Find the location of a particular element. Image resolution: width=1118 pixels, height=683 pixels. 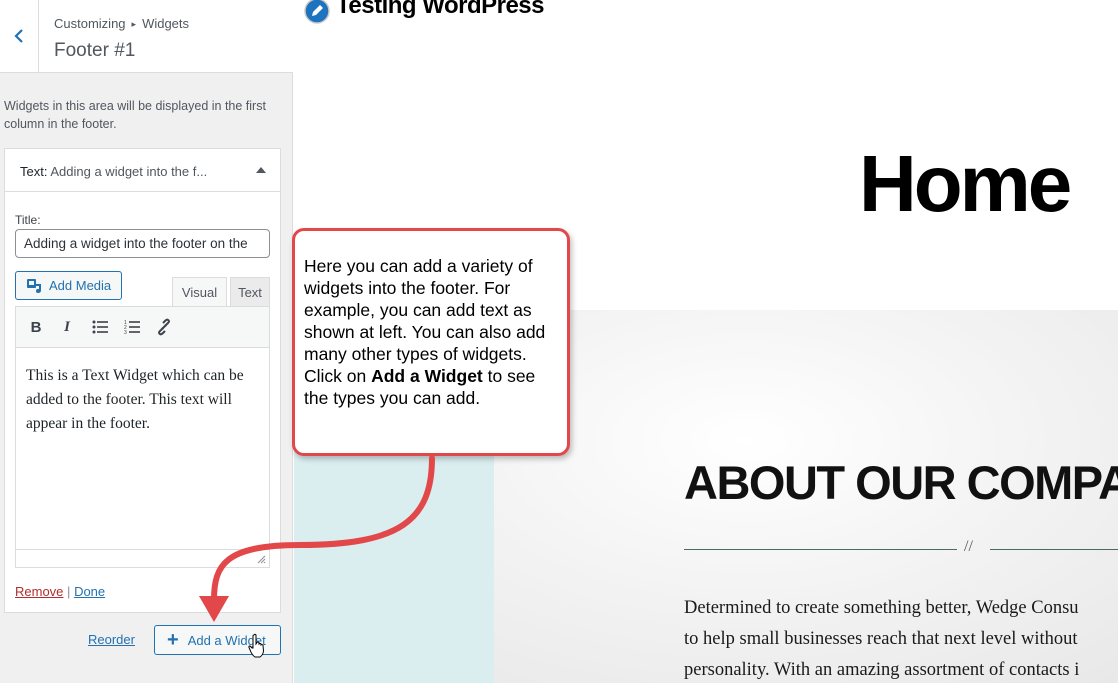

italic-icon: I is located at coordinates (67, 326).